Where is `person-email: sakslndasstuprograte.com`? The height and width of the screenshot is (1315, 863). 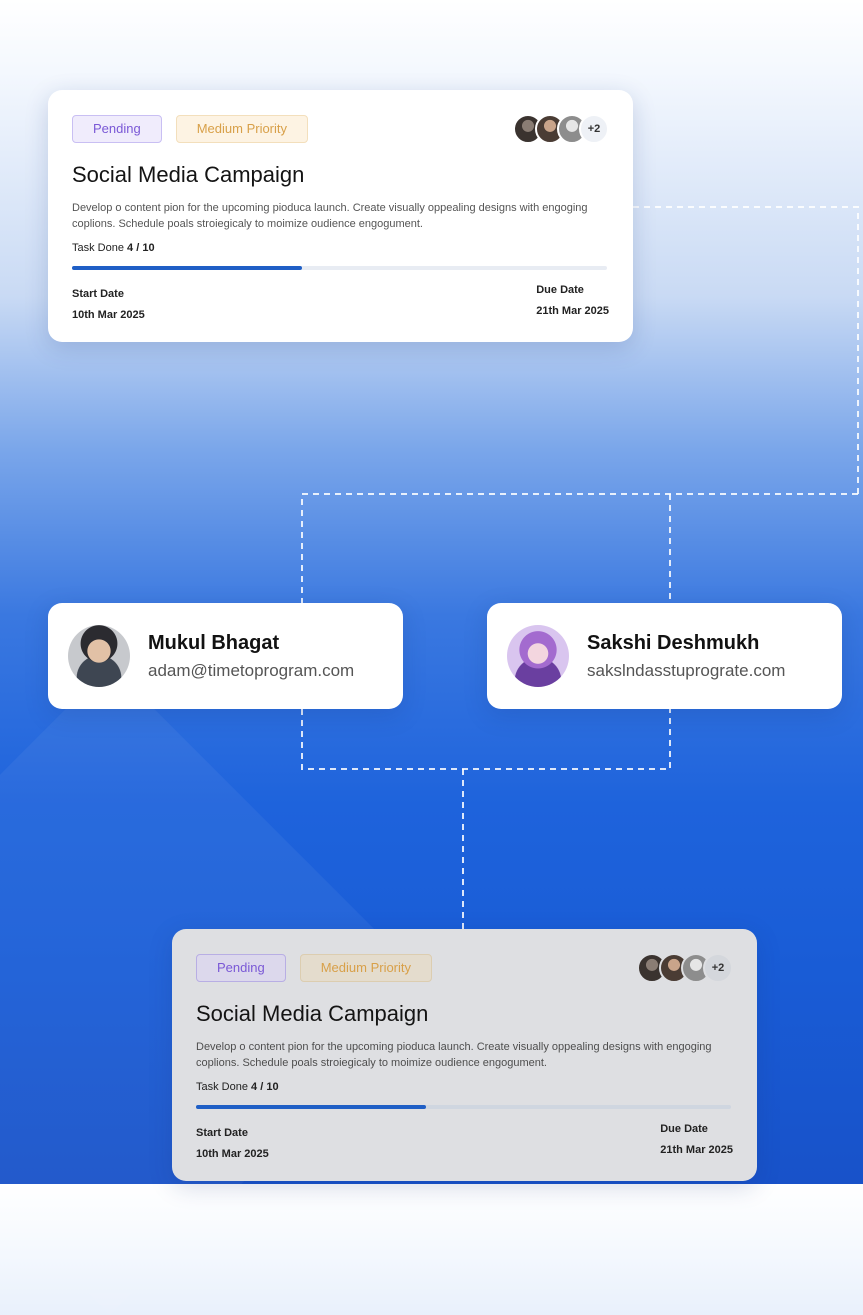
person-email: sakslndasstuprograte.com is located at coordinates (686, 670).